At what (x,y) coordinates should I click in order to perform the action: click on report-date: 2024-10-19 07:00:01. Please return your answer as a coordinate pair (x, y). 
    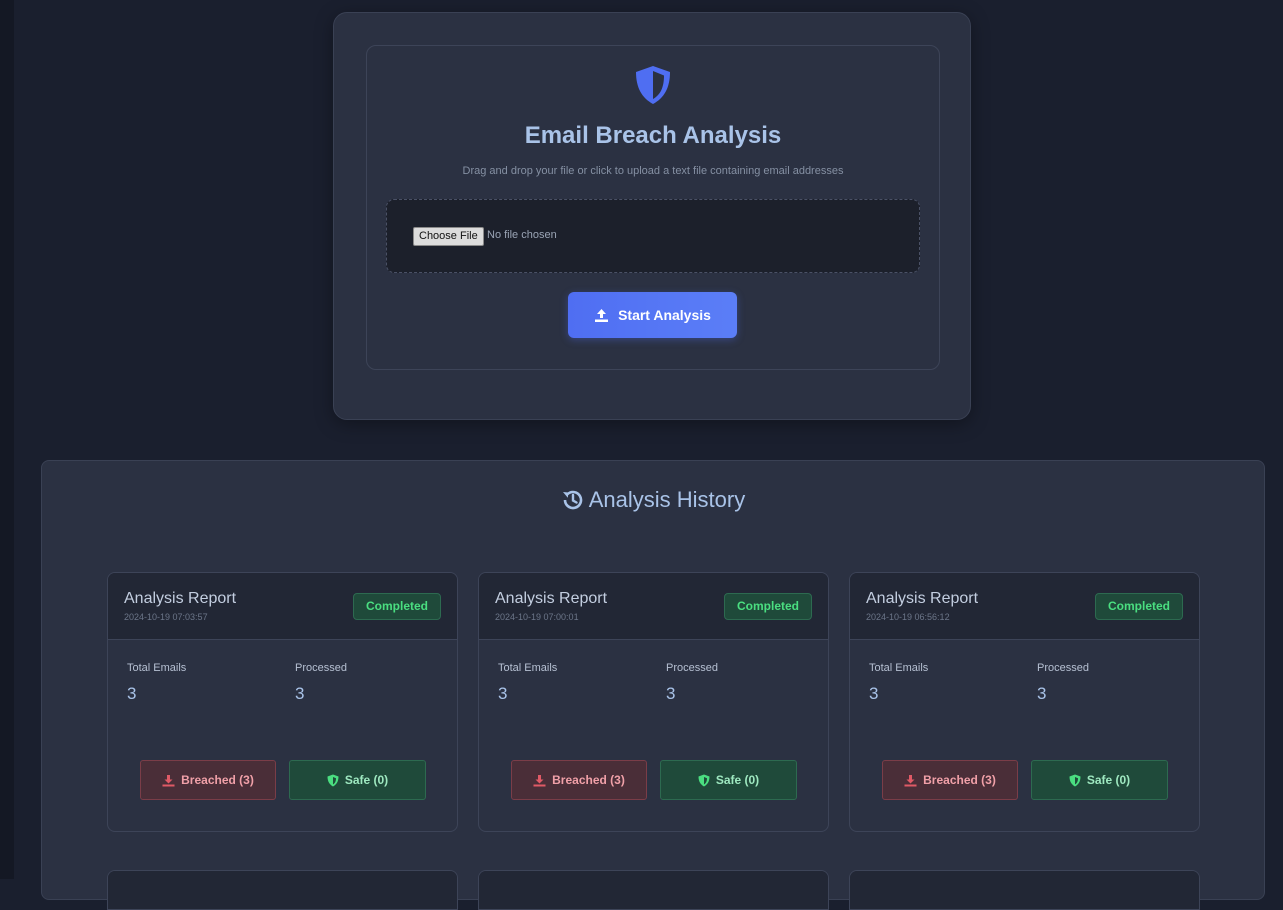
    Looking at the image, I should click on (537, 617).